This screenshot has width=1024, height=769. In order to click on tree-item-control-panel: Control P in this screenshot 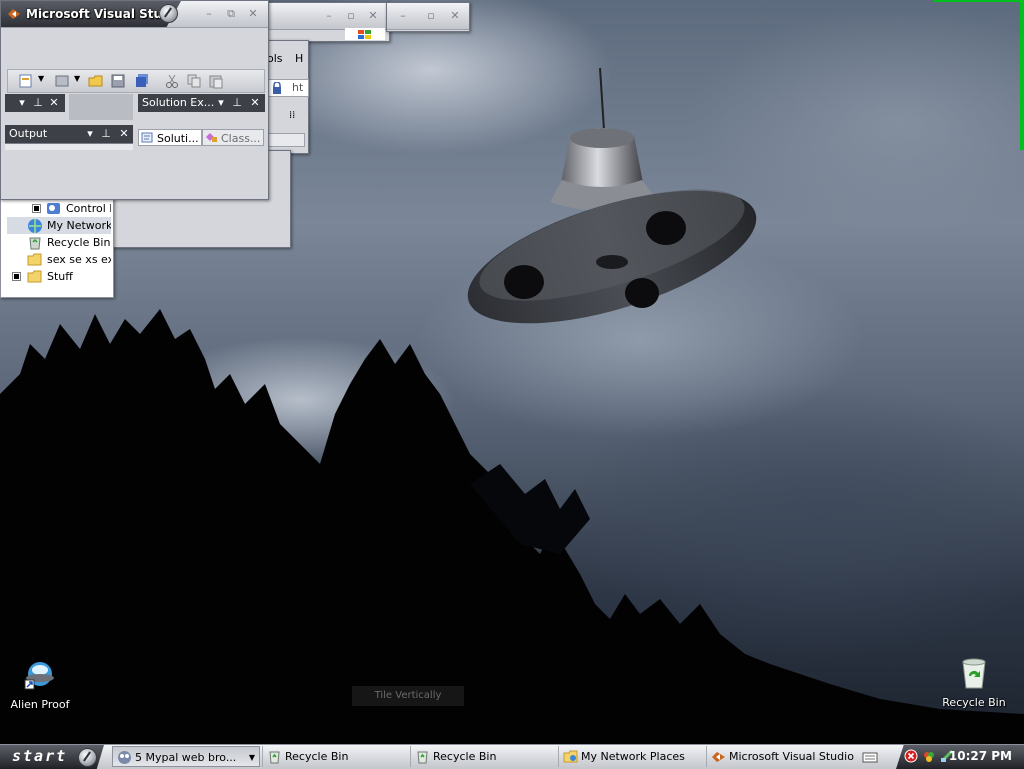, I will do `click(59, 208)`.